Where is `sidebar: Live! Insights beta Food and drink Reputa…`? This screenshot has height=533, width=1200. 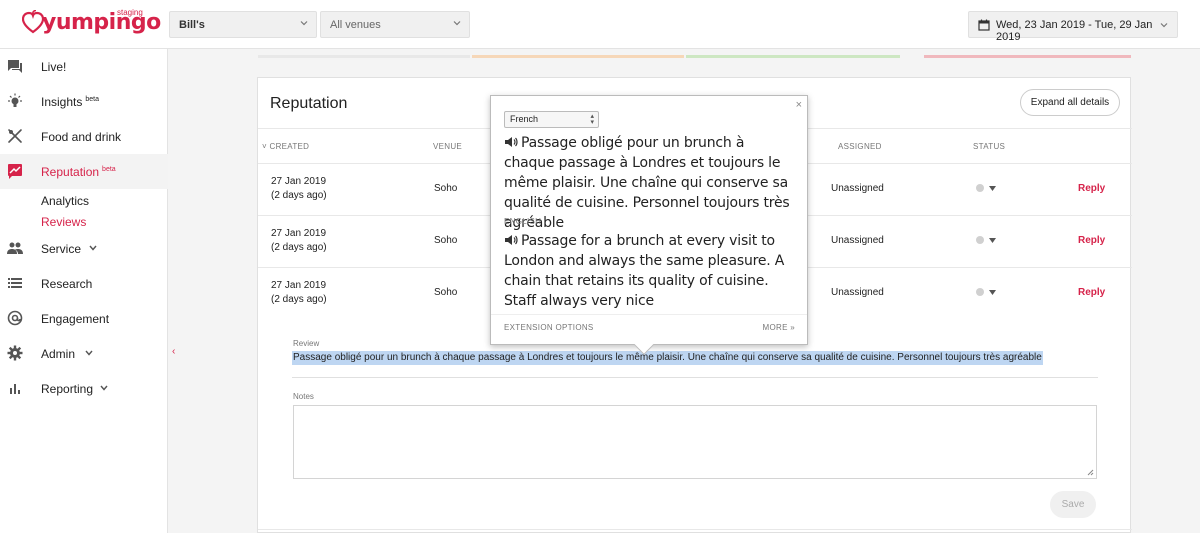 sidebar: Live! Insights beta Food and drink Reputa… is located at coordinates (84, 291).